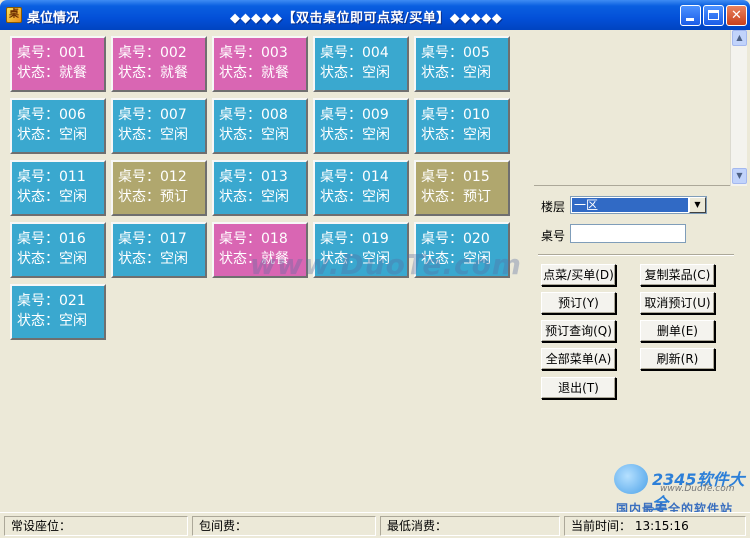  What do you see at coordinates (260, 64) in the screenshot?
I see `table-tile: 桌号：003 状态：就餐` at bounding box center [260, 64].